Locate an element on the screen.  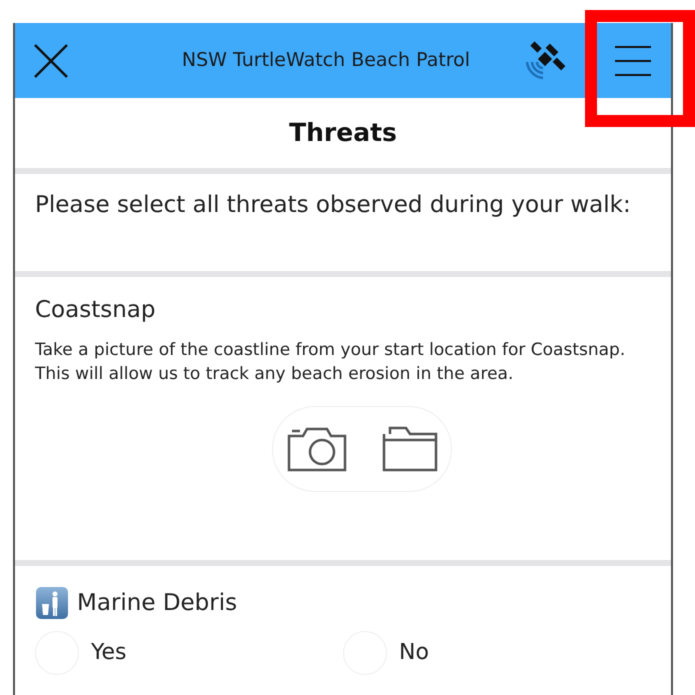
litter-bin-icon is located at coordinates (52, 603).